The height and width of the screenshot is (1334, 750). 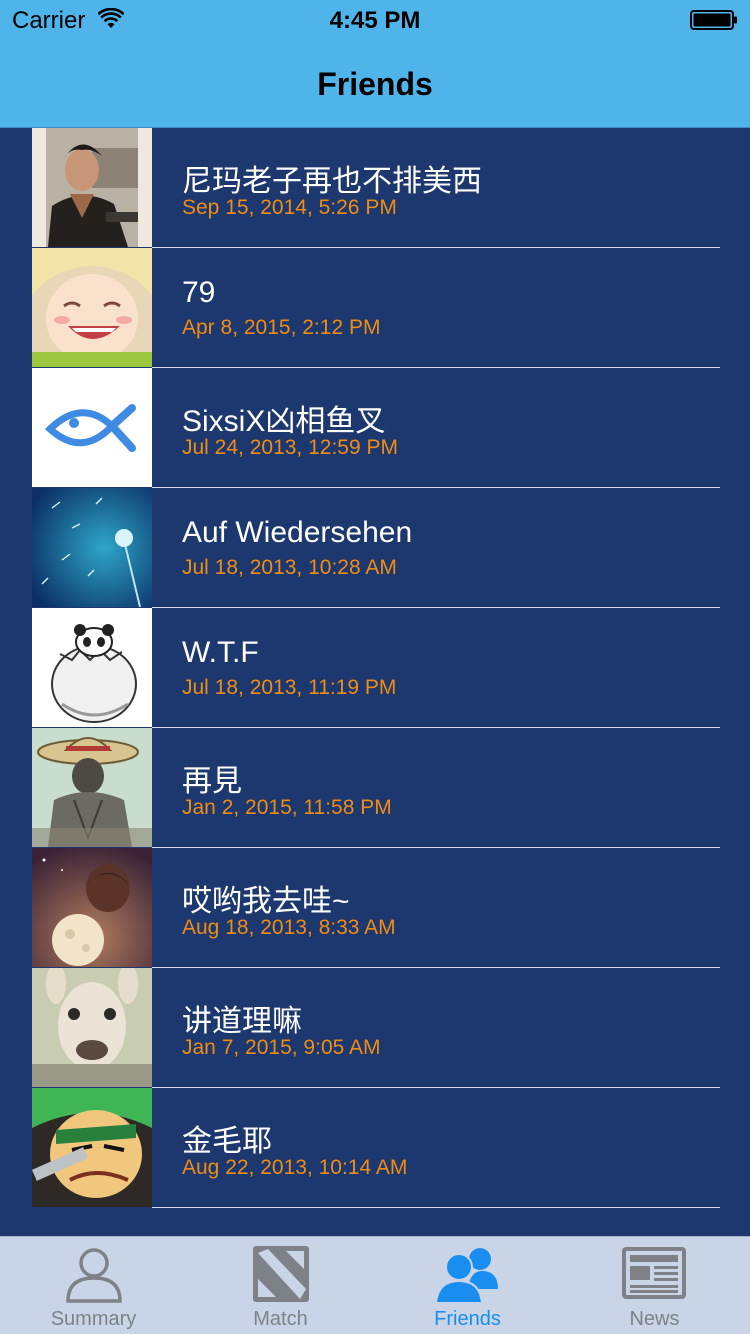 I want to click on friend-date: Jul 24, 2013, 12:59 PM, so click(x=290, y=447).